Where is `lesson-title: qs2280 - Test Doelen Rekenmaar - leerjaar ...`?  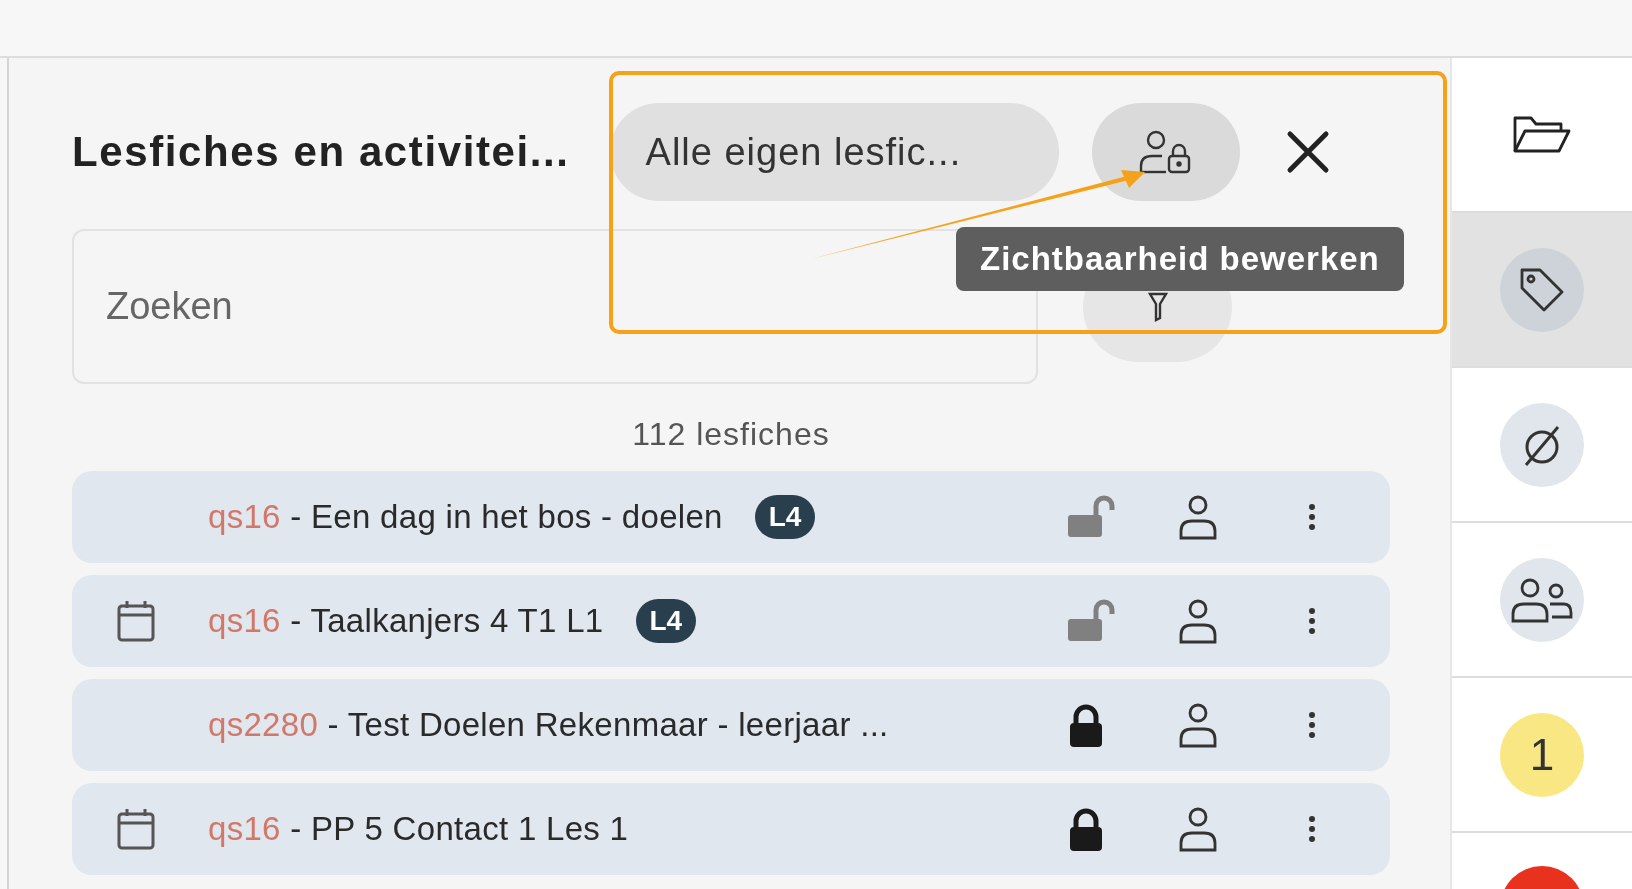 lesson-title: qs2280 - Test Doelen Rekenmaar - leerjaar ... is located at coordinates (548, 725).